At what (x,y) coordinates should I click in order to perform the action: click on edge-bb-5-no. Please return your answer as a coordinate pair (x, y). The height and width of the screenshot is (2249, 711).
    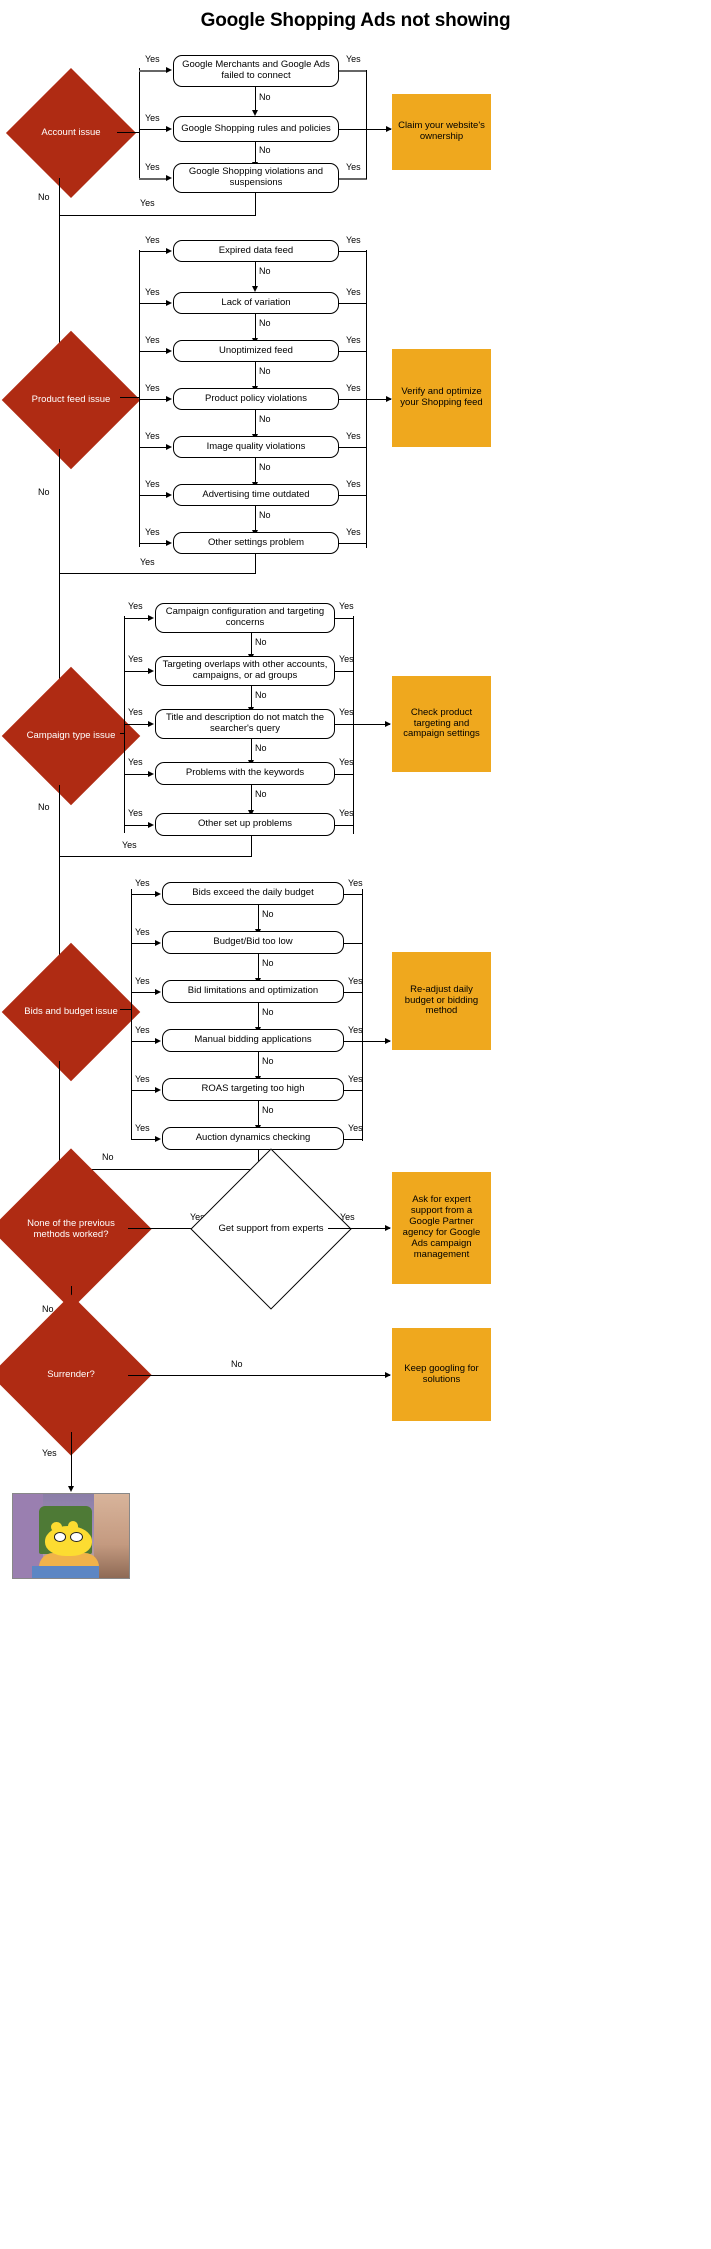
    Looking at the image, I should click on (259, 1113).